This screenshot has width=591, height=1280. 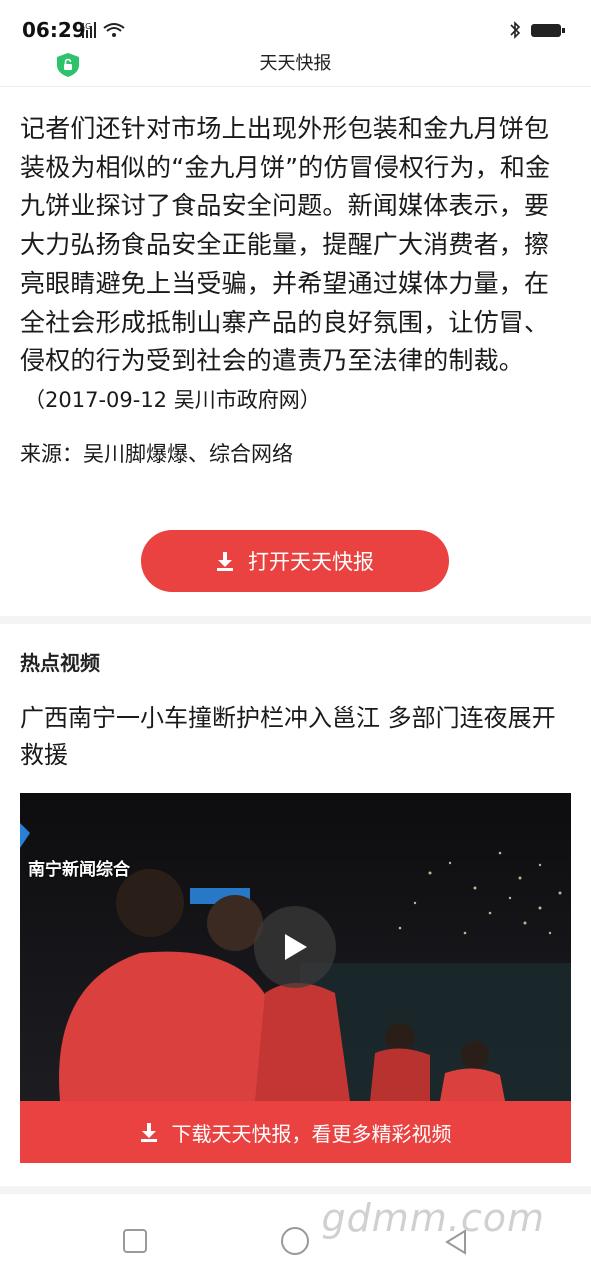 I want to click on article-dateline: （2017-09-12 吴川市政府网）, so click(x=172, y=399).